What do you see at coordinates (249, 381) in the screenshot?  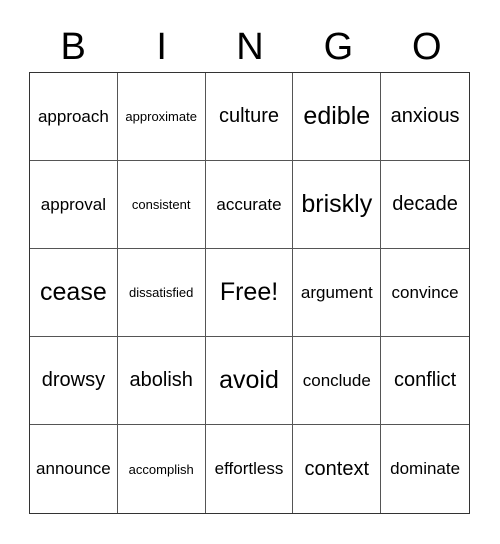 I see `bingo-cell: avoid` at bounding box center [249, 381].